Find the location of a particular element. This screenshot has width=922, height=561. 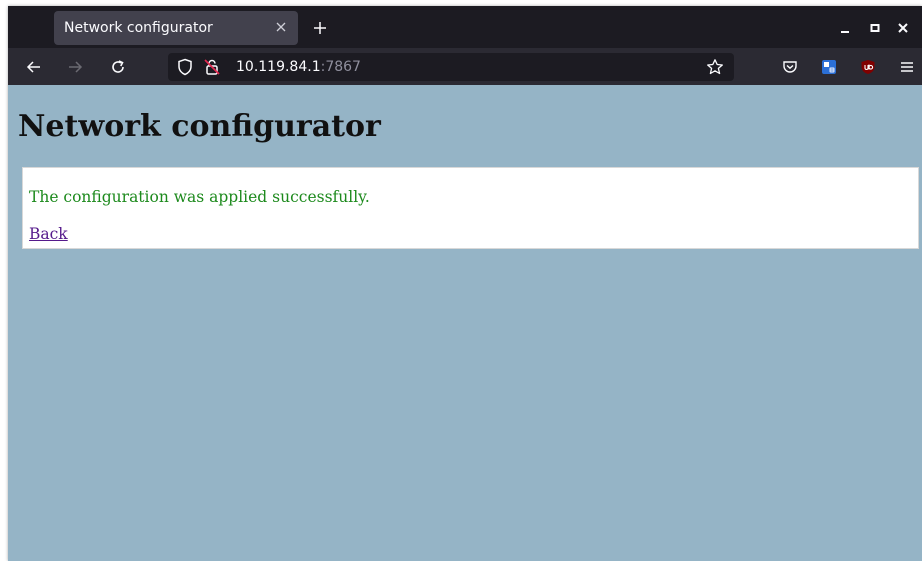

plus-icon is located at coordinates (320, 28).